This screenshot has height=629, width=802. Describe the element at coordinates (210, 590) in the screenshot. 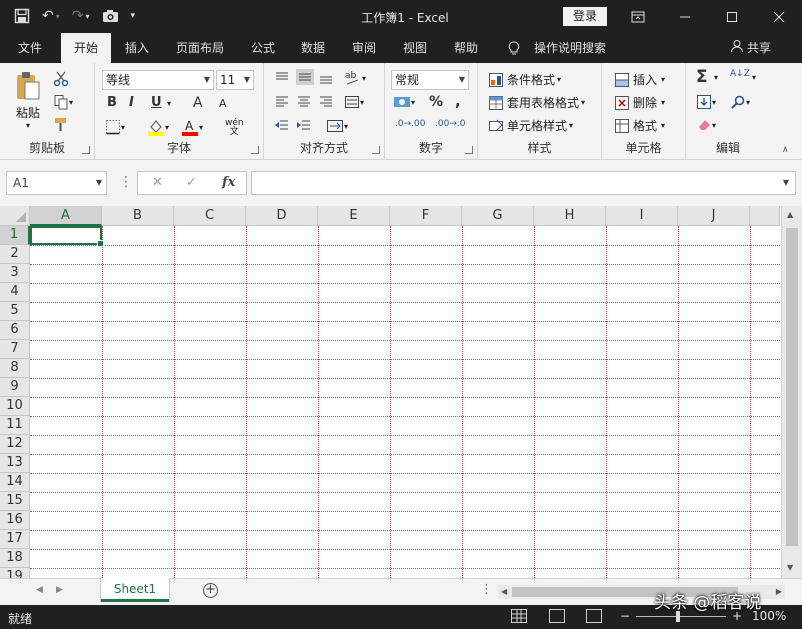

I see `add-sheet-button: +` at that location.